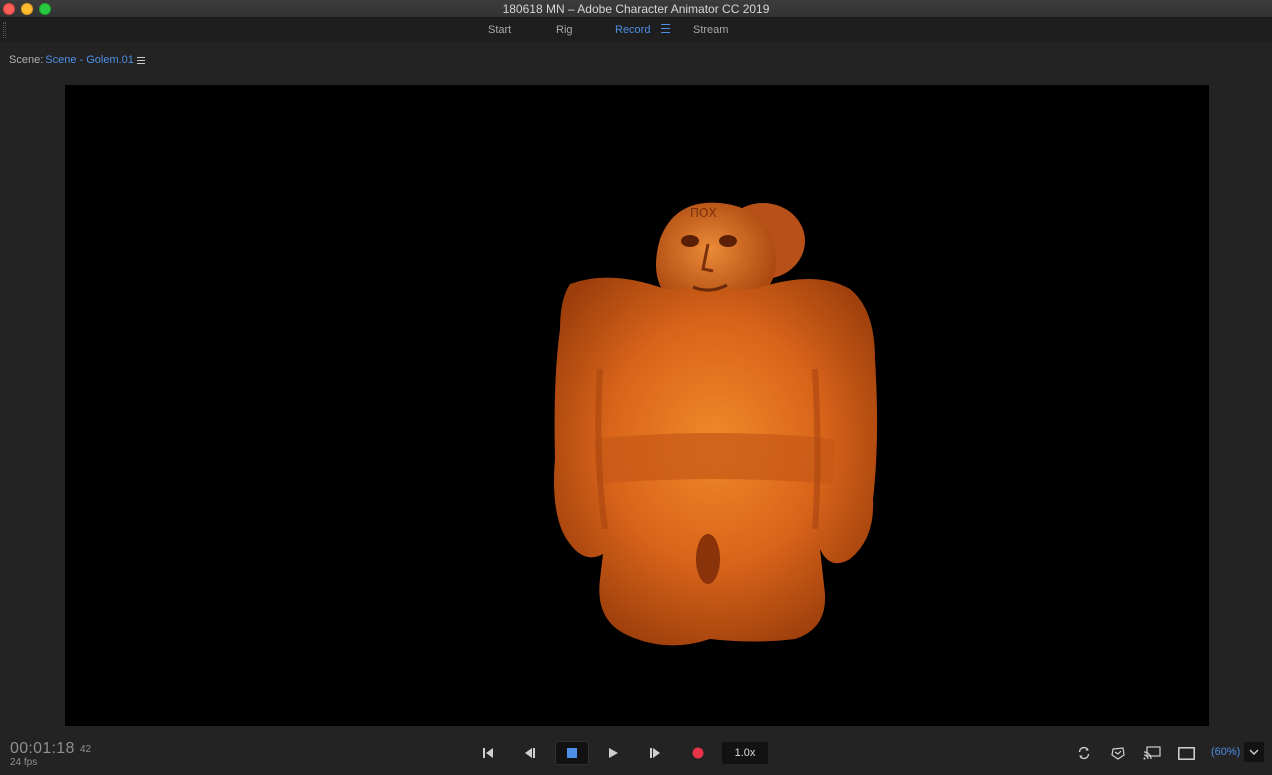  I want to click on stop-button, so click(572, 753).